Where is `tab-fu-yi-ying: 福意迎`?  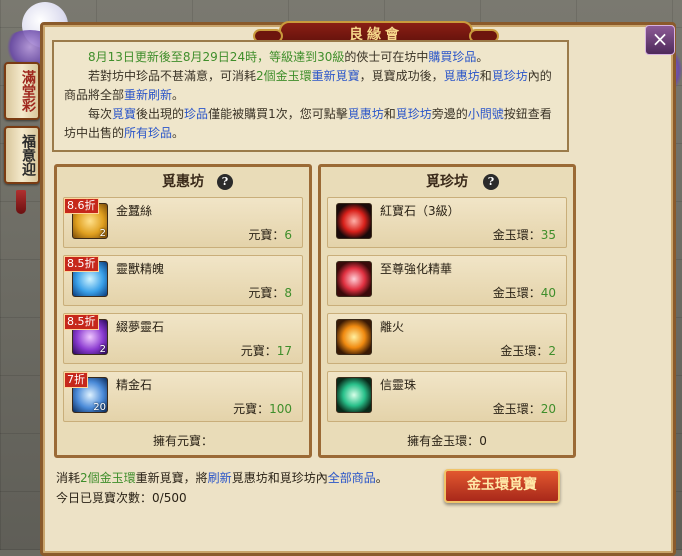 tab-fu-yi-ying: 福意迎 is located at coordinates (22, 155).